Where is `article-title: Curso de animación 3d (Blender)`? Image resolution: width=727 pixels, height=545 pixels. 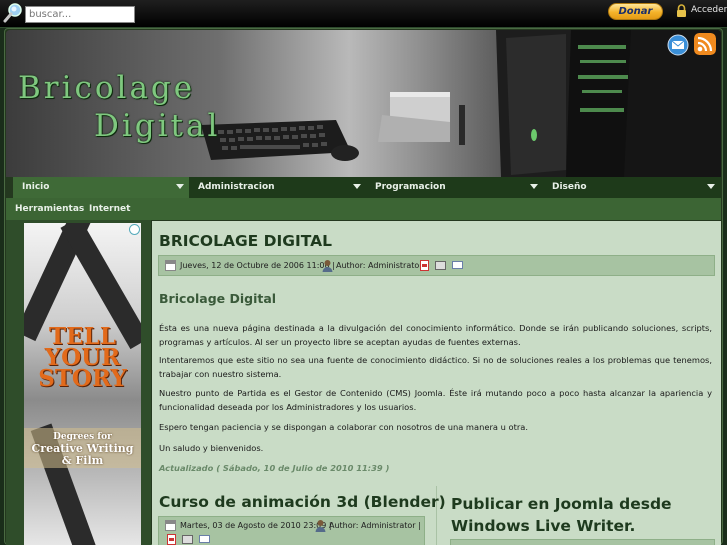
article-title: Curso de animación 3d (Blender) is located at coordinates (302, 502).